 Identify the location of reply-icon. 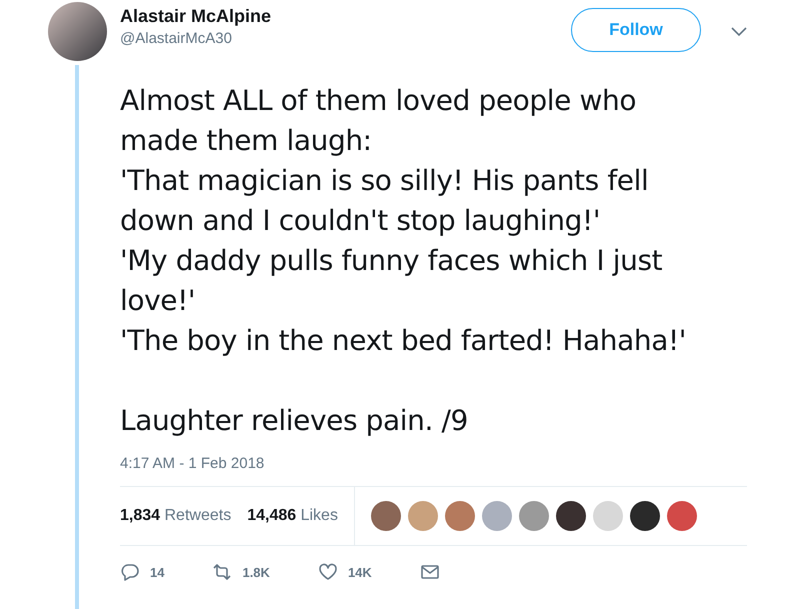
(130, 572).